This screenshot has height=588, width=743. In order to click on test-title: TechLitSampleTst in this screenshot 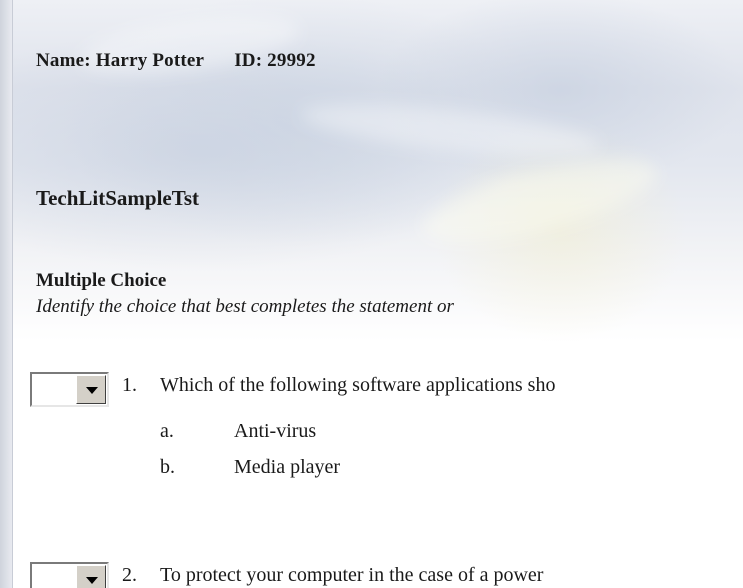, I will do `click(117, 198)`.